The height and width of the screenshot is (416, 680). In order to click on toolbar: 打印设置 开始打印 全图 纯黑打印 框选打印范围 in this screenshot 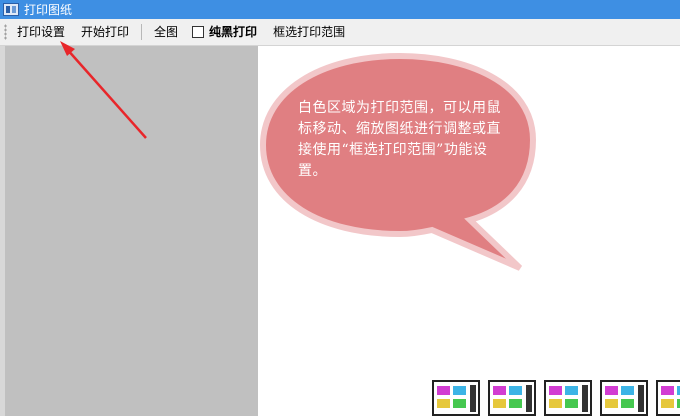, I will do `click(340, 32)`.